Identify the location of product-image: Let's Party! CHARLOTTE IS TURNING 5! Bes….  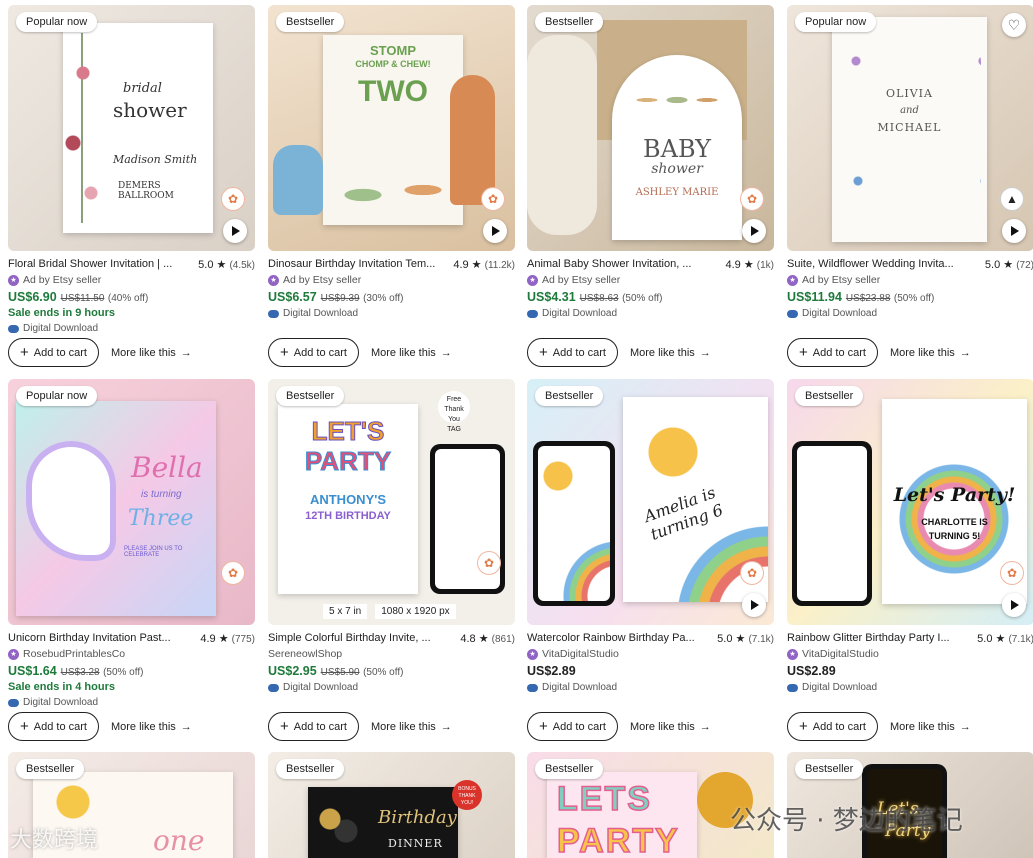
(910, 502).